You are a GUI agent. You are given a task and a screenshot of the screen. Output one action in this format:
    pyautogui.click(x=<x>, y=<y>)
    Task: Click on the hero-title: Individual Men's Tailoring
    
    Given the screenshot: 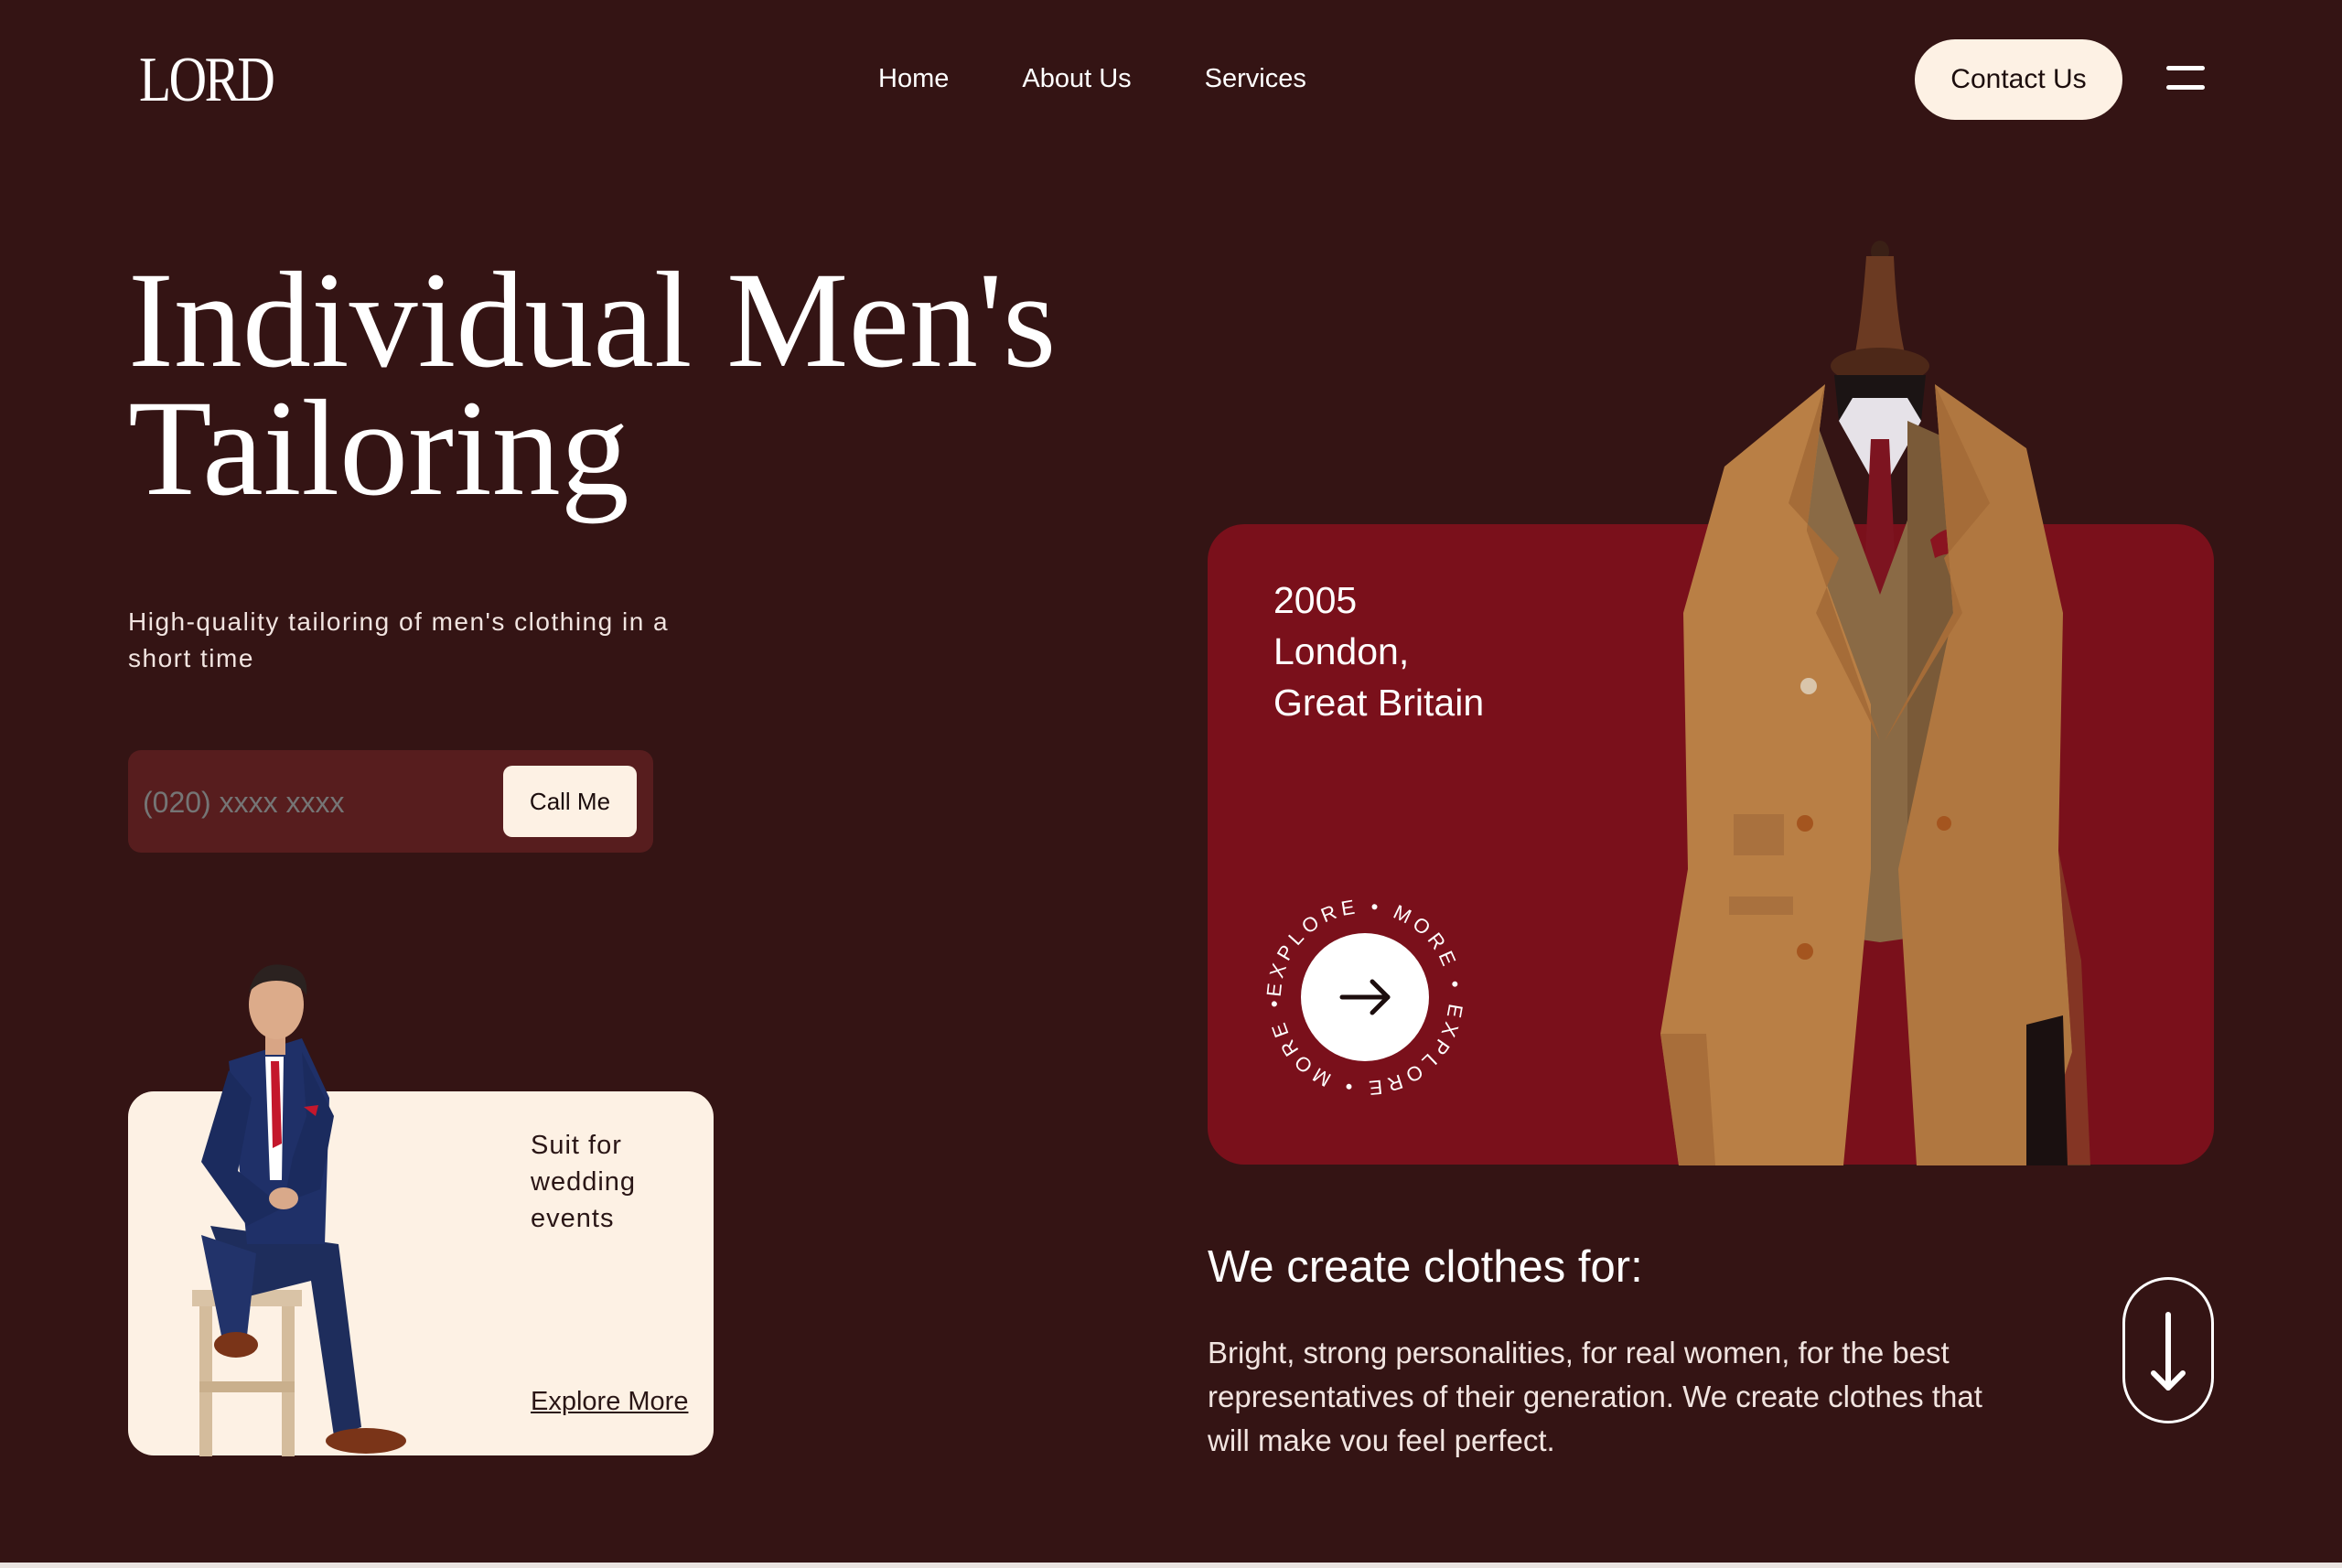 What is the action you would take?
    pyautogui.click(x=592, y=384)
    